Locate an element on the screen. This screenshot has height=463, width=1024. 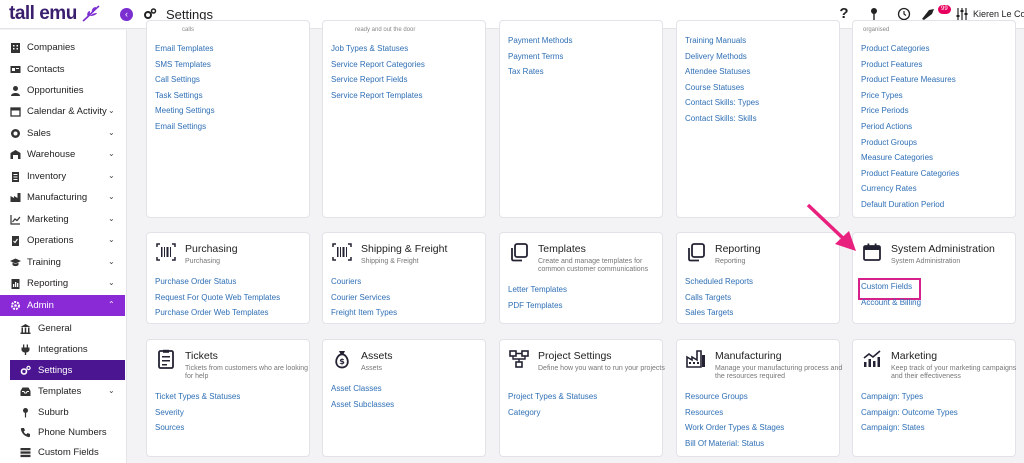
link-scheduled-reports: Scheduled Reports is located at coordinates (719, 284).